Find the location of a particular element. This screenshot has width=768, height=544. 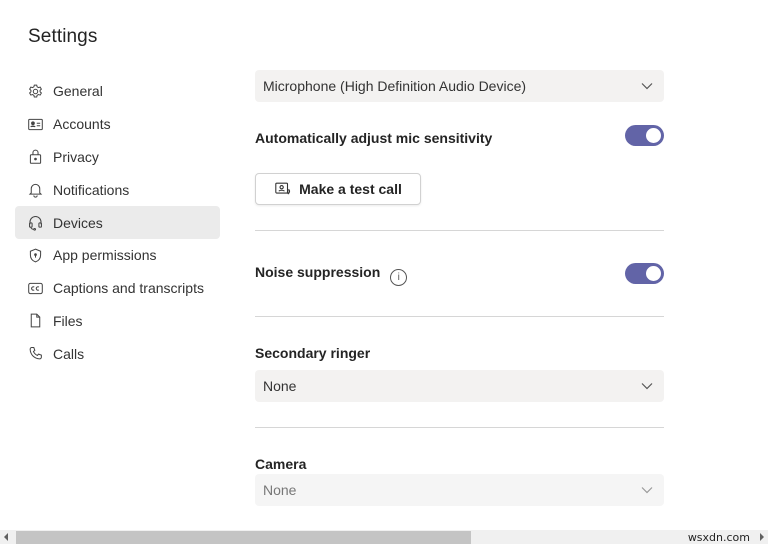

sidebar-item-notifications: Notifications is located at coordinates (117, 189).